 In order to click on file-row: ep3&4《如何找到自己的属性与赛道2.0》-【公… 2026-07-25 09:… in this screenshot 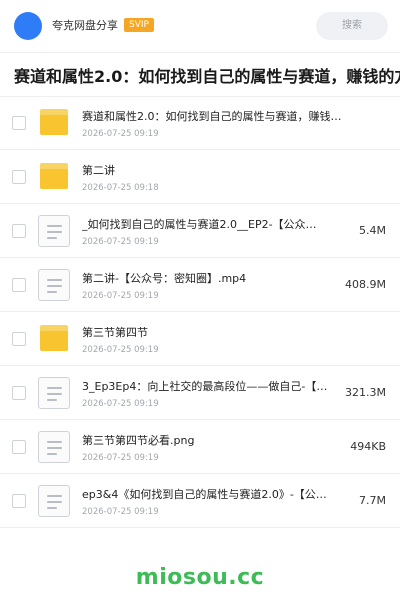, I will do `click(200, 501)`.